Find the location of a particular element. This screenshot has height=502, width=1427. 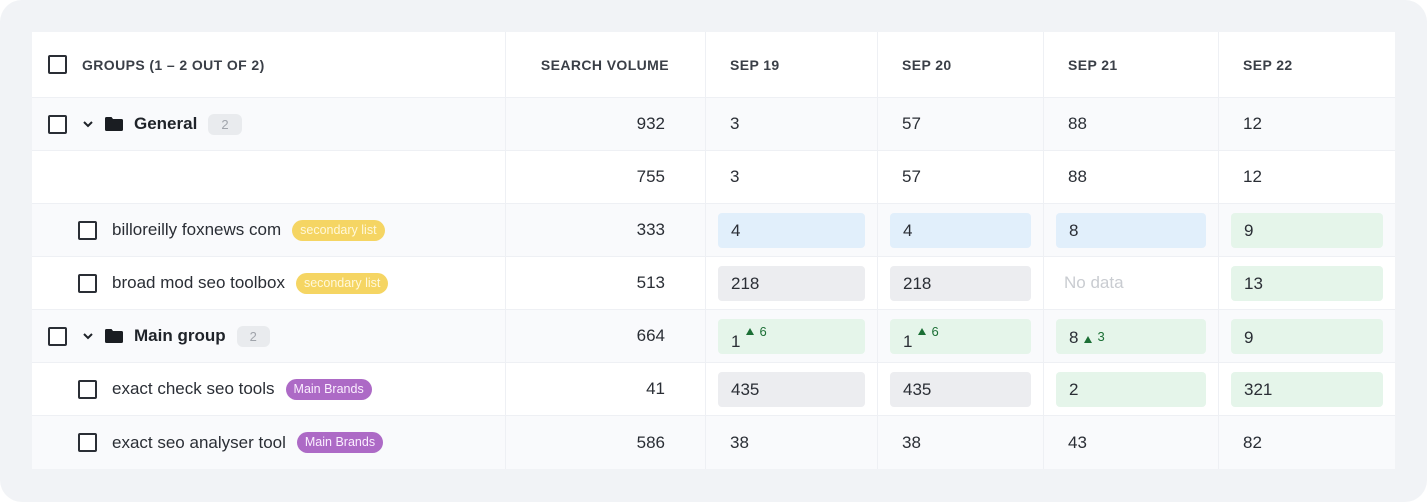

rank-cell: 88 is located at coordinates (1131, 177).